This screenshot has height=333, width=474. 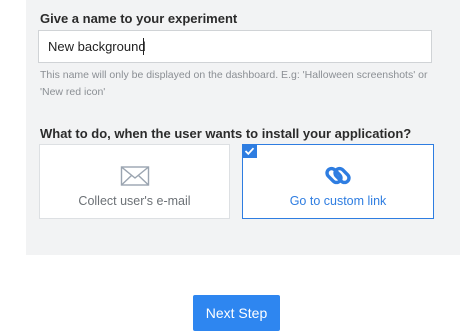 What do you see at coordinates (134, 201) in the screenshot?
I see `option-collect-email-label: Collect user's e-mail` at bounding box center [134, 201].